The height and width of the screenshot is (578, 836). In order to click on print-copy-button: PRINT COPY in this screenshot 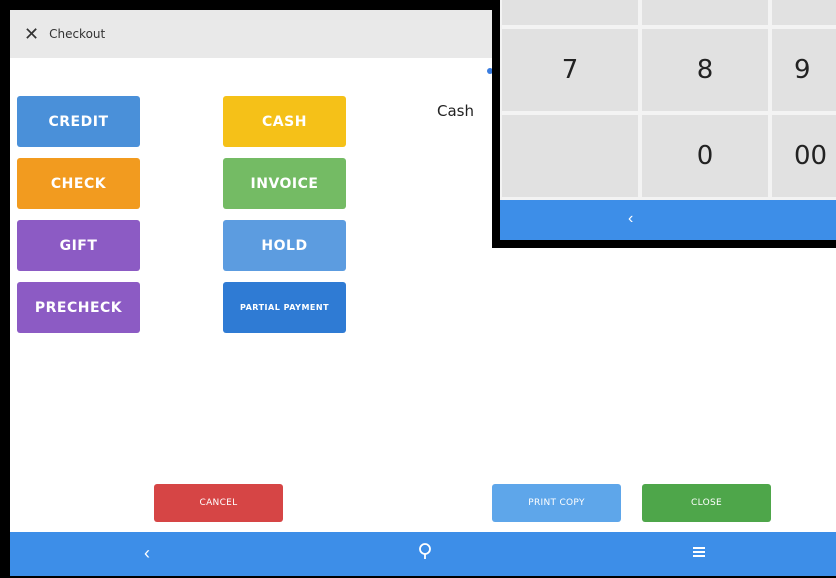, I will do `click(556, 503)`.